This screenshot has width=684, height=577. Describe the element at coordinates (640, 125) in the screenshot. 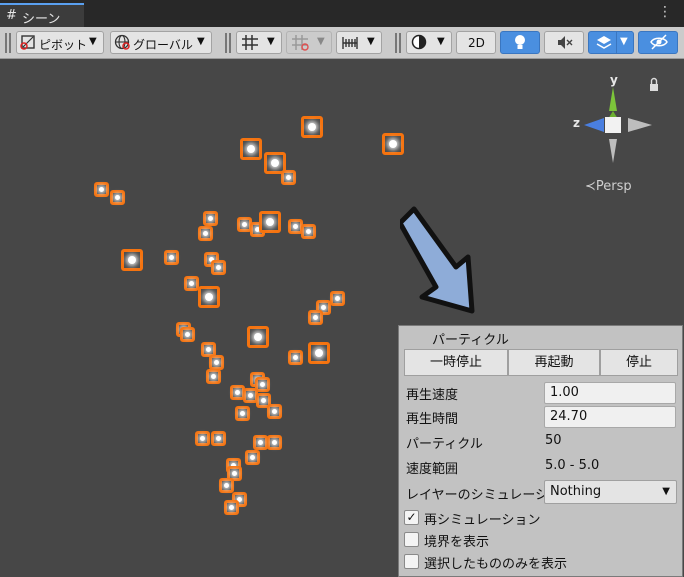

I see `x-axis-cone` at that location.